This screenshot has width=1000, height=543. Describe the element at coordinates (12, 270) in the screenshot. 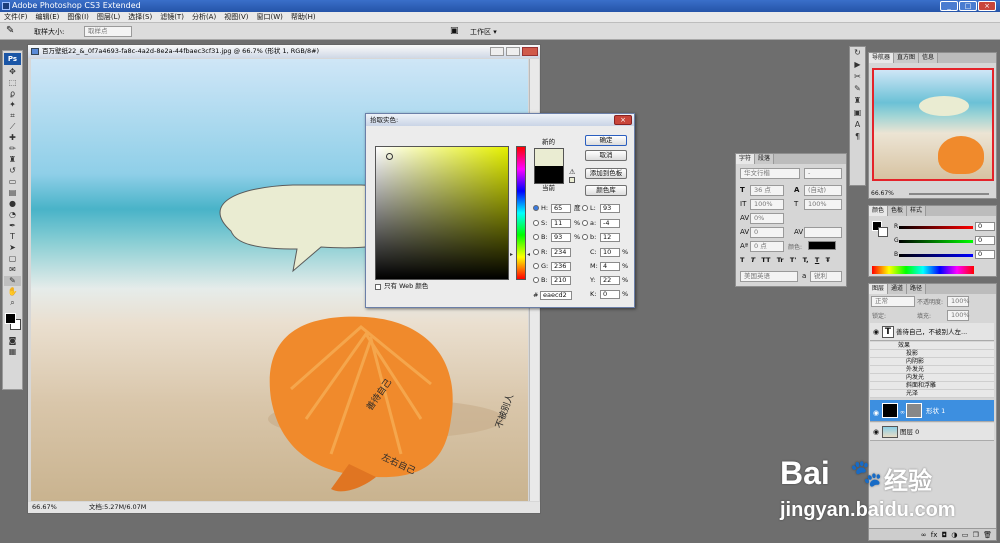

I see `notes-icon: ✉` at that location.